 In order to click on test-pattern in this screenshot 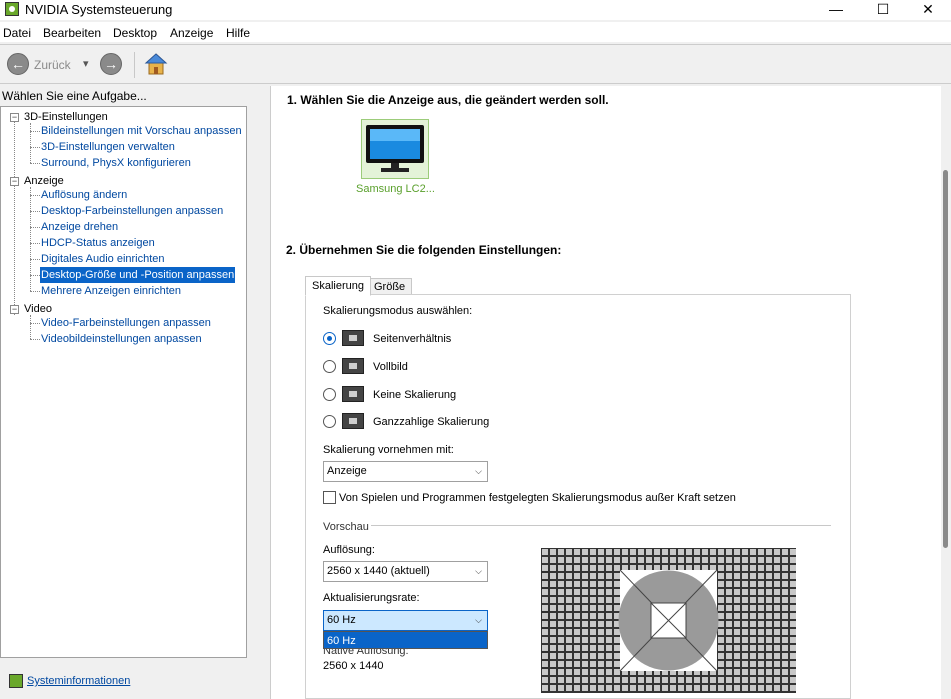, I will do `click(668, 620)`.